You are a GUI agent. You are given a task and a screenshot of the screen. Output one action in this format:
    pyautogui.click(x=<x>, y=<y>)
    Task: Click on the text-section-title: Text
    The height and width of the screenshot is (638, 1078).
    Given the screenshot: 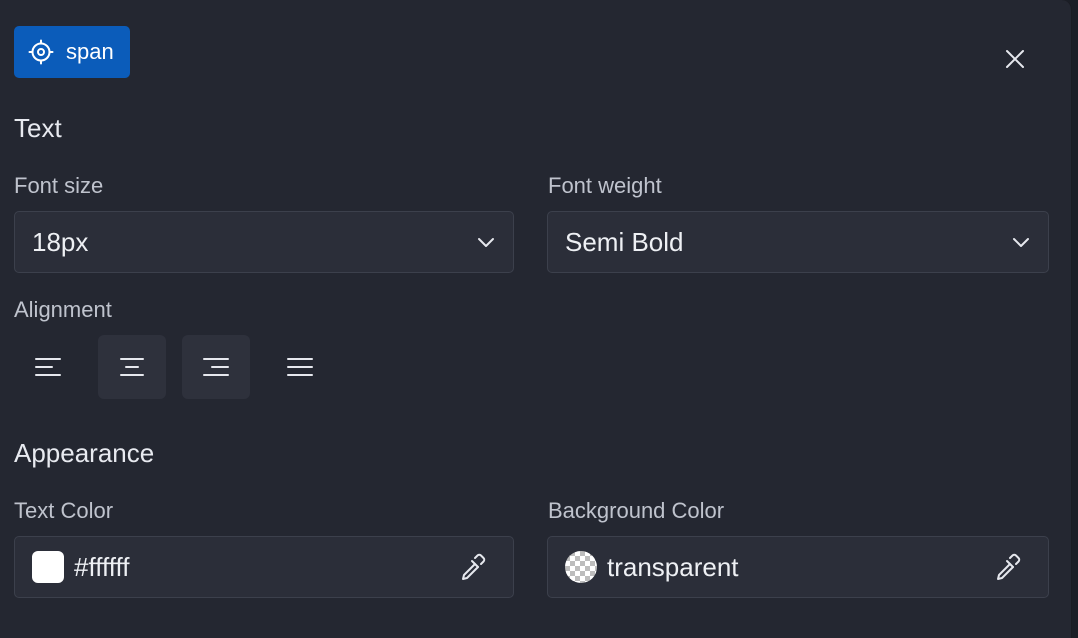 What is the action you would take?
    pyautogui.click(x=38, y=128)
    